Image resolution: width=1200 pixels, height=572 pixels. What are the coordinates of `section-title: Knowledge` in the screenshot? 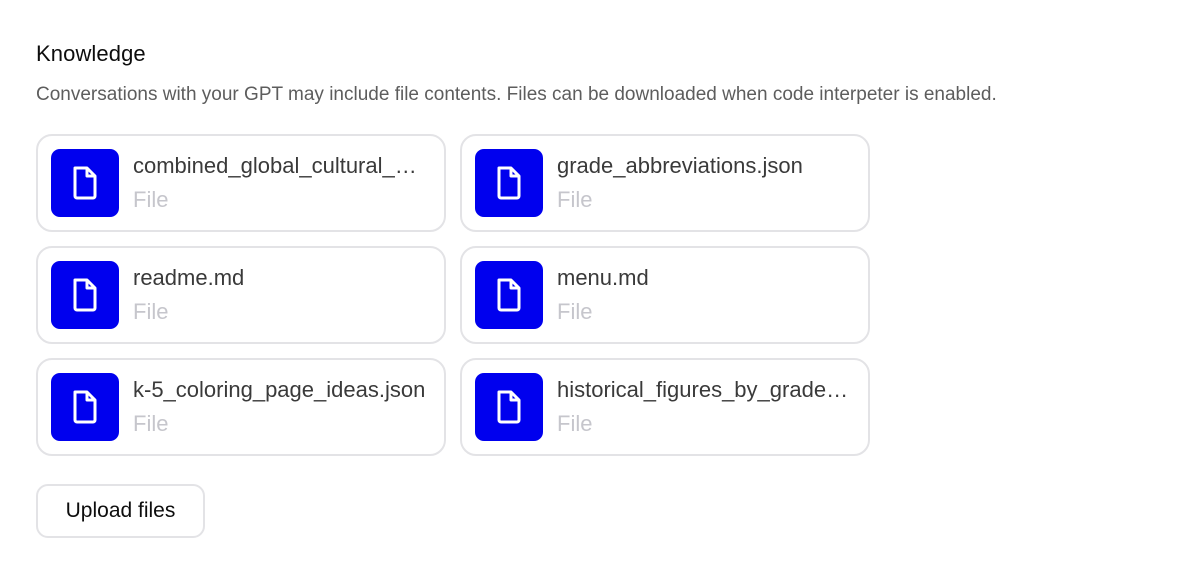 It's located at (91, 53).